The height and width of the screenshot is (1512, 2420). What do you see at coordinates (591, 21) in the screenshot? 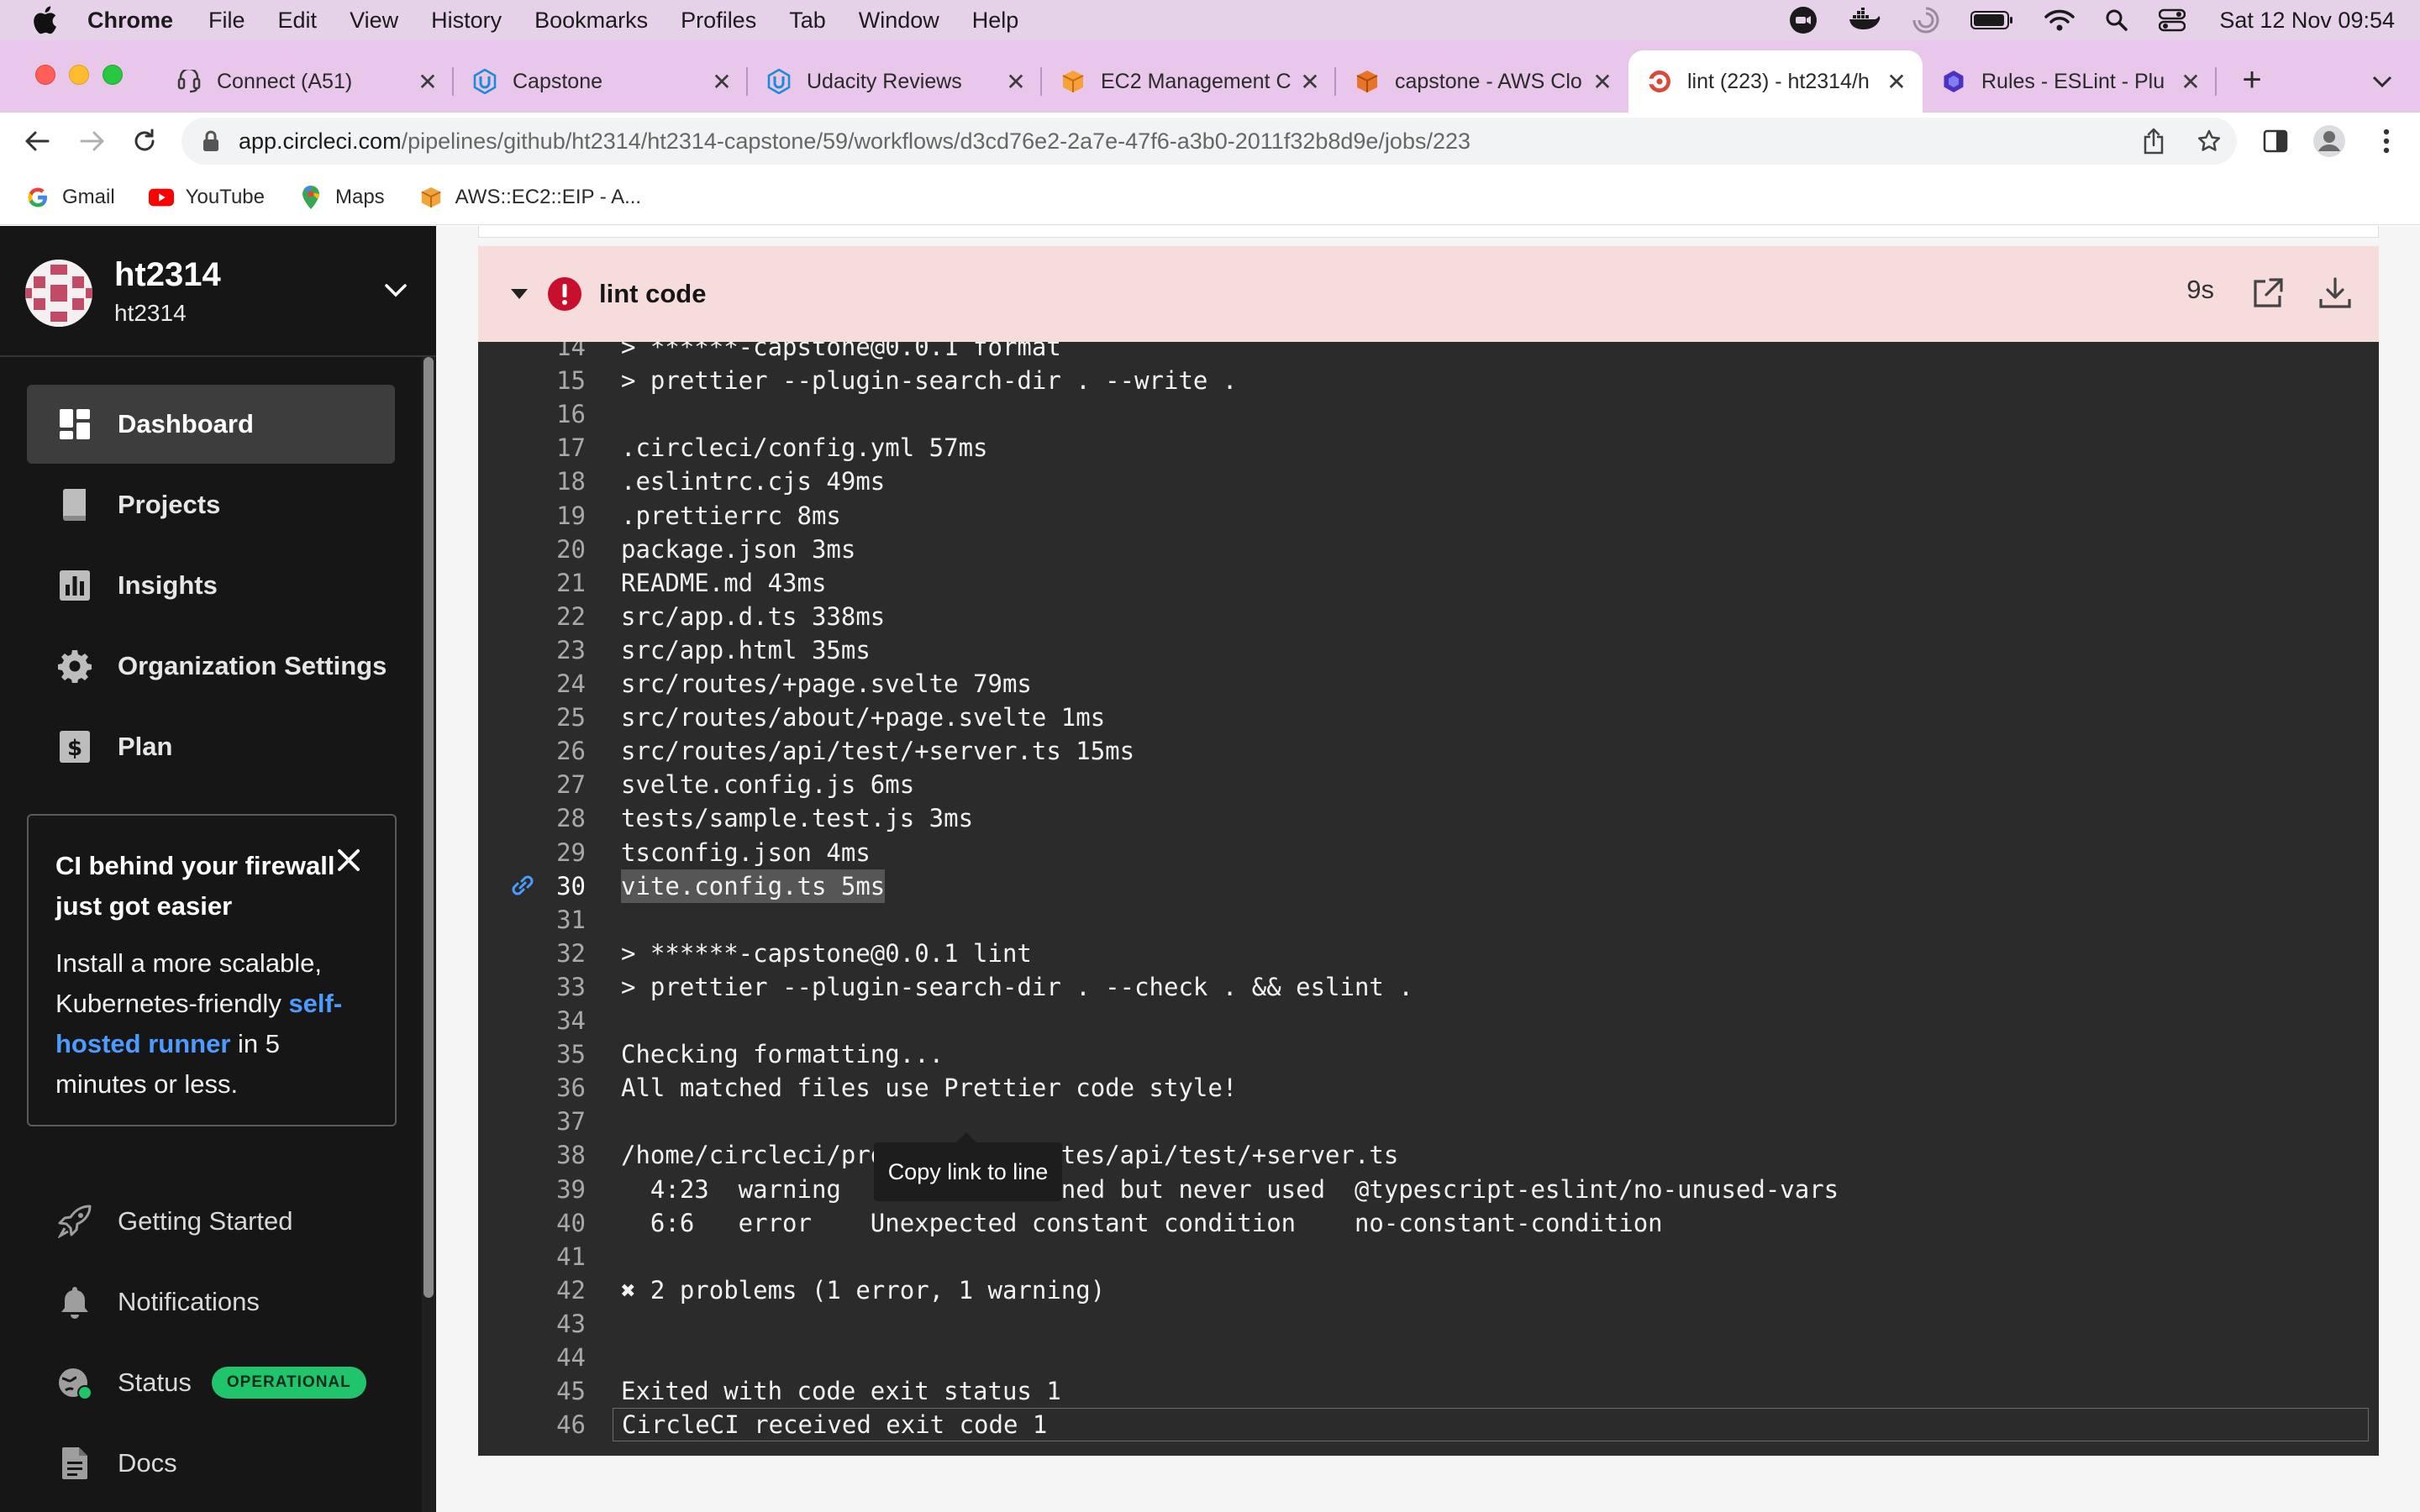
I see `menu-bookmarks: Bookmarks` at bounding box center [591, 21].